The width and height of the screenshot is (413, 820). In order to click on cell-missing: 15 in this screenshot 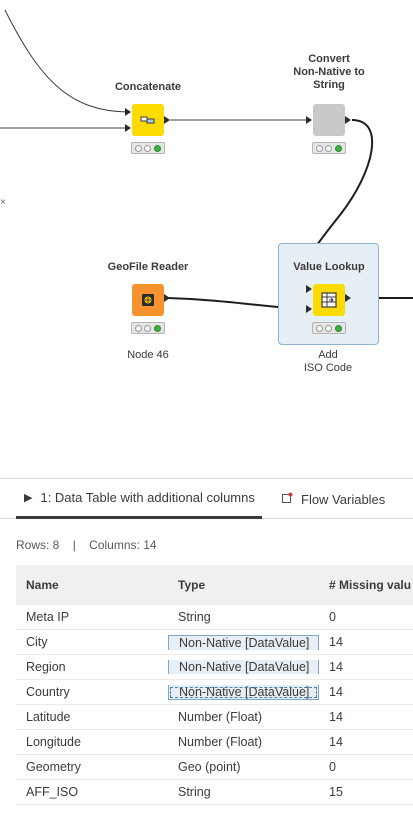, I will do `click(366, 792)`.